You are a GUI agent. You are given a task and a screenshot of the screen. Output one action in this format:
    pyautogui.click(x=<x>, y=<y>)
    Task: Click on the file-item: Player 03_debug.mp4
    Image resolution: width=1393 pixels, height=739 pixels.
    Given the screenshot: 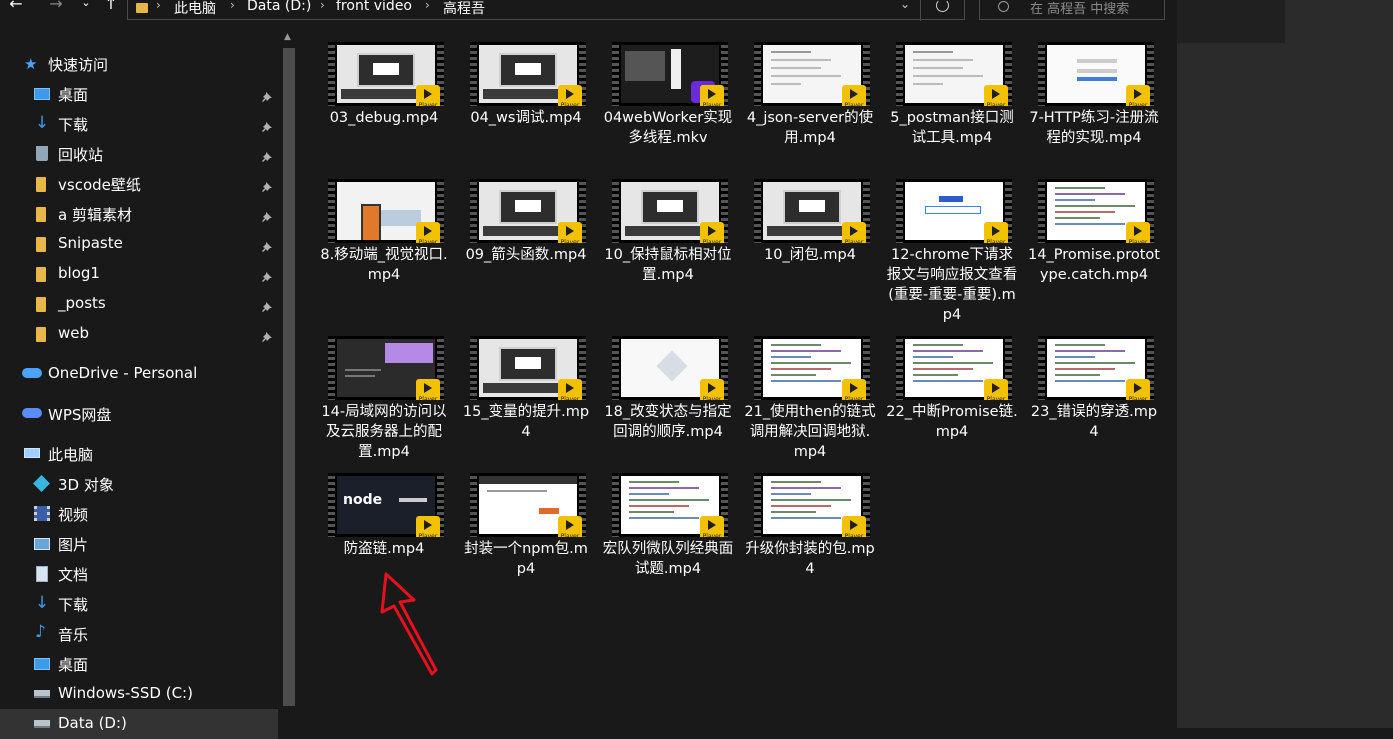 What is the action you would take?
    pyautogui.click(x=384, y=122)
    